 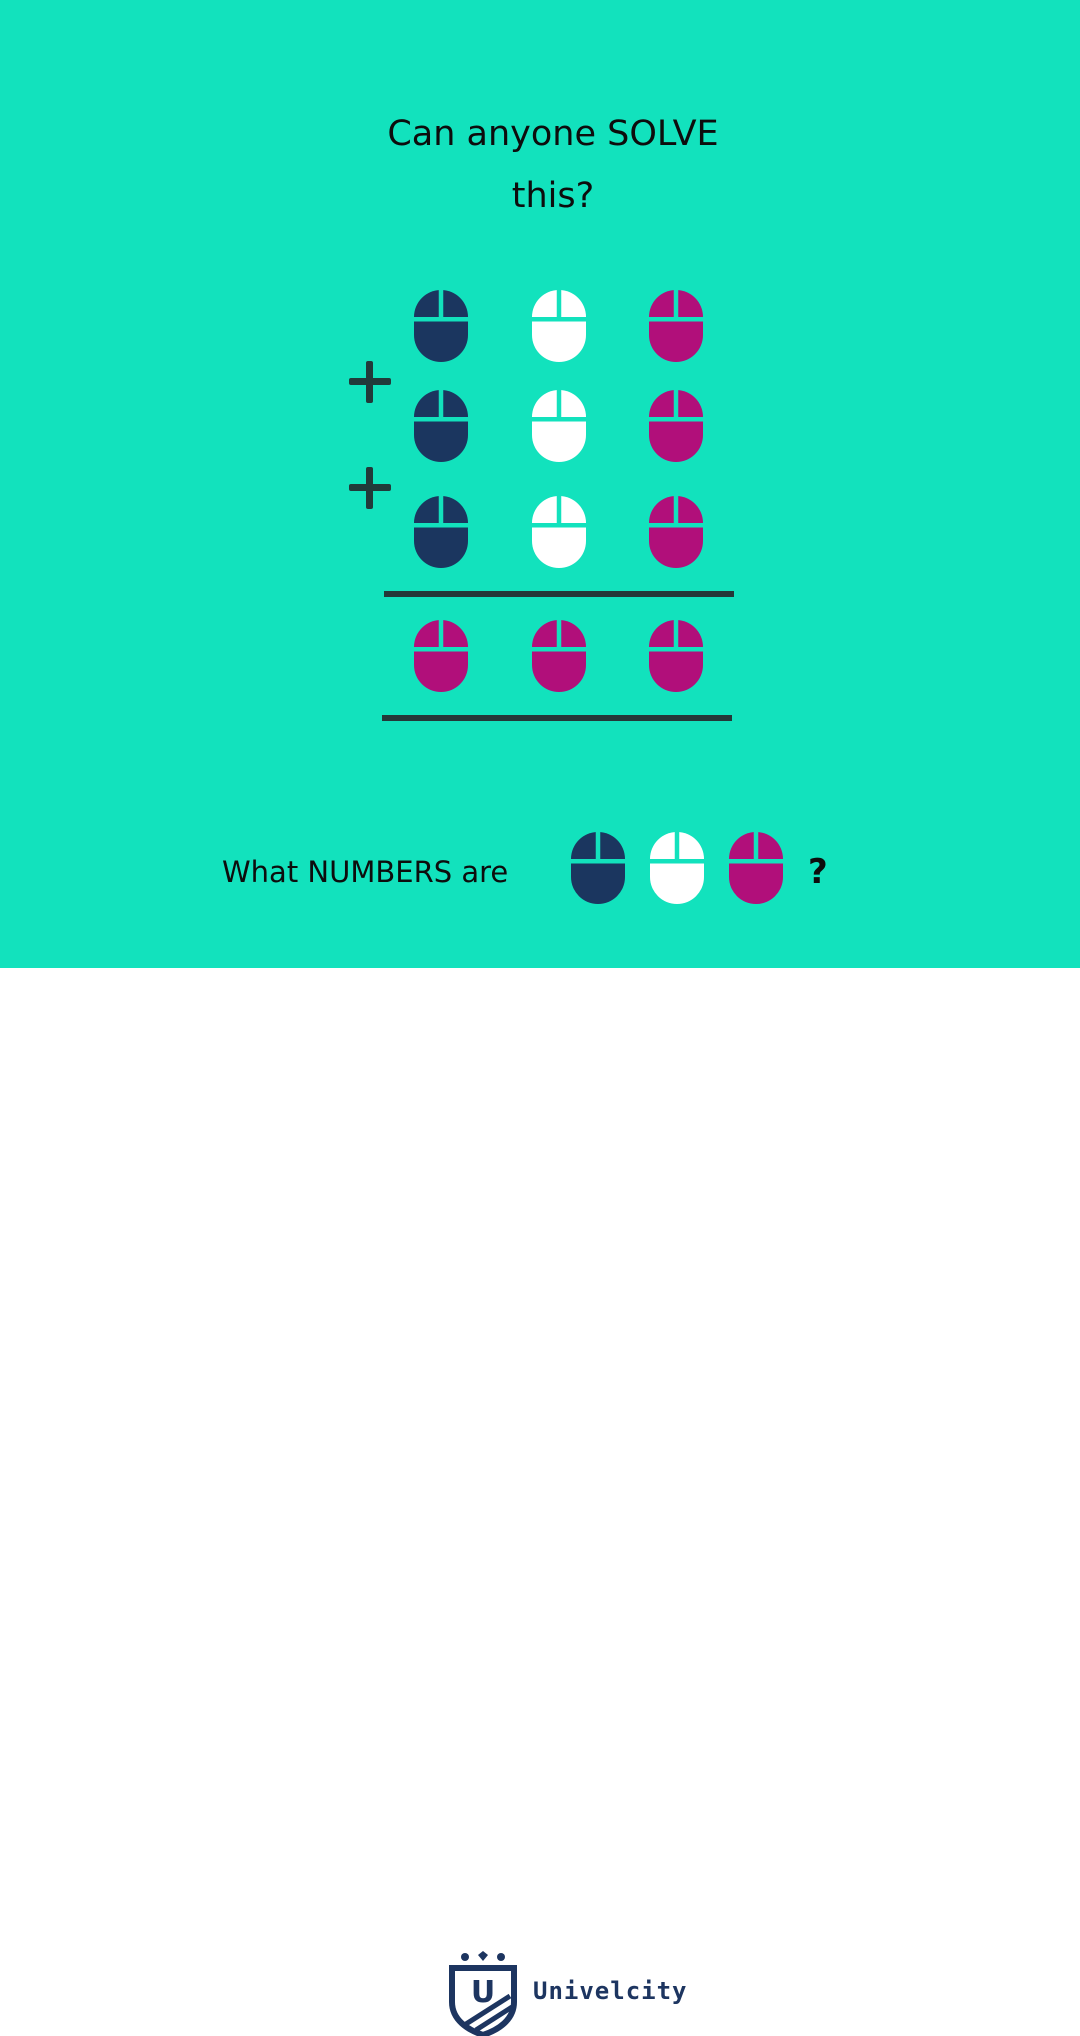 What do you see at coordinates (818, 872) in the screenshot?
I see `question-mark: ?` at bounding box center [818, 872].